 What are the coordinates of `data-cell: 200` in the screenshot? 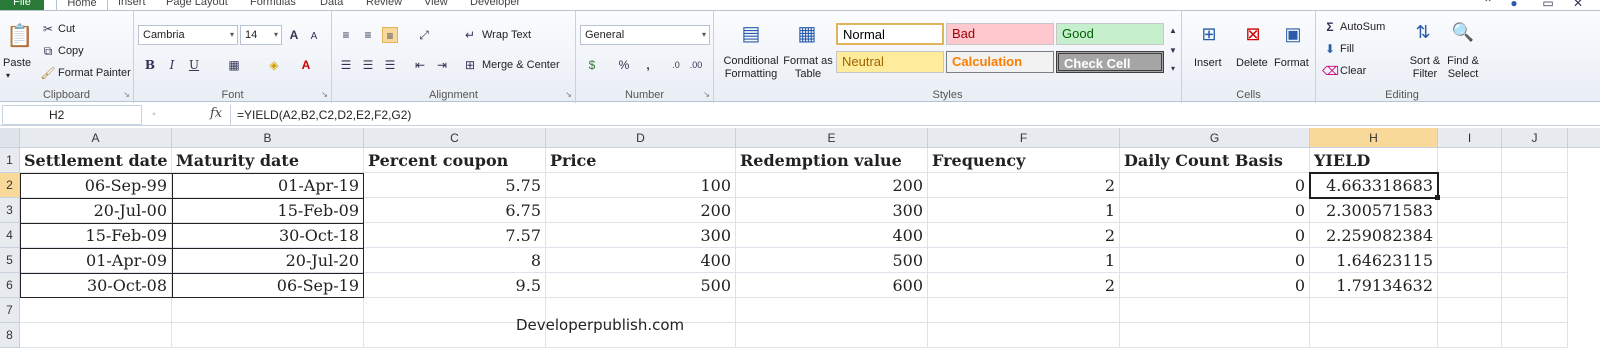 It's located at (641, 210).